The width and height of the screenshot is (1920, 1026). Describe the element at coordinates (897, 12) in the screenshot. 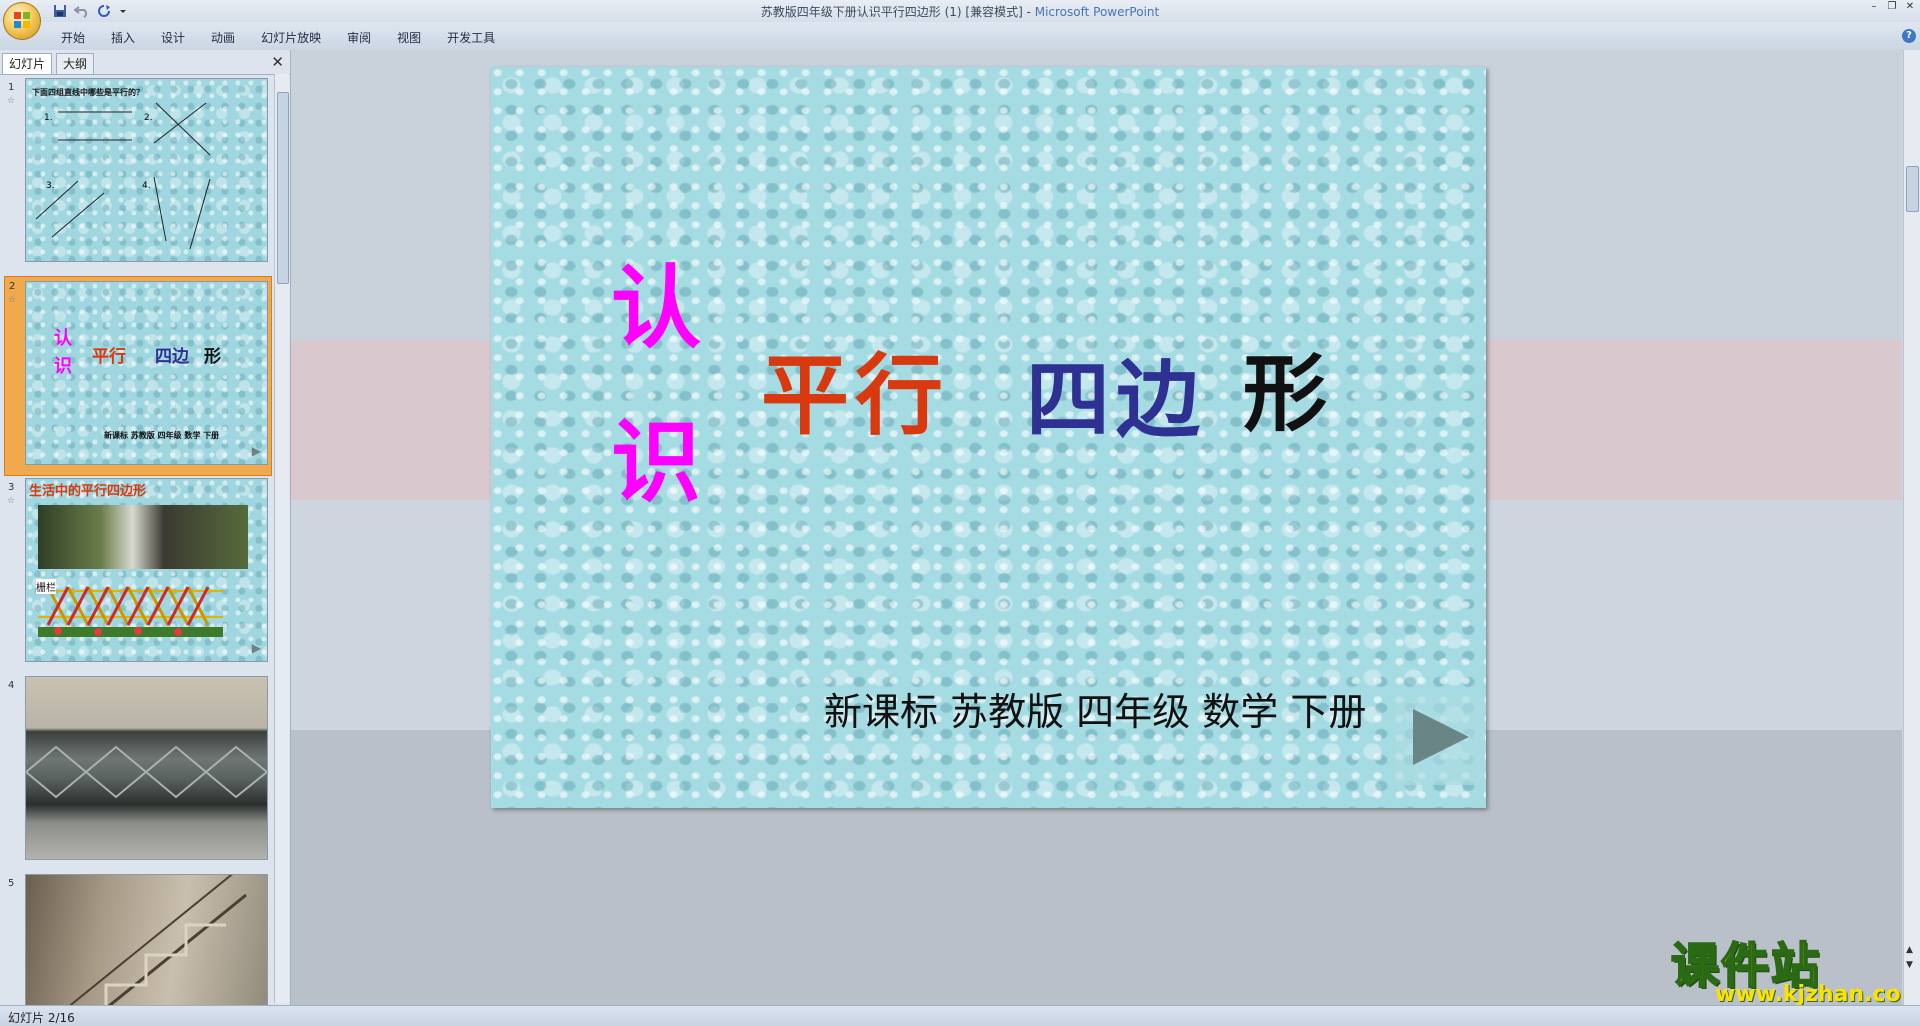

I see `document-title: 苏教版四年级下册认识平行四边形 (1) [兼容模式] -` at that location.